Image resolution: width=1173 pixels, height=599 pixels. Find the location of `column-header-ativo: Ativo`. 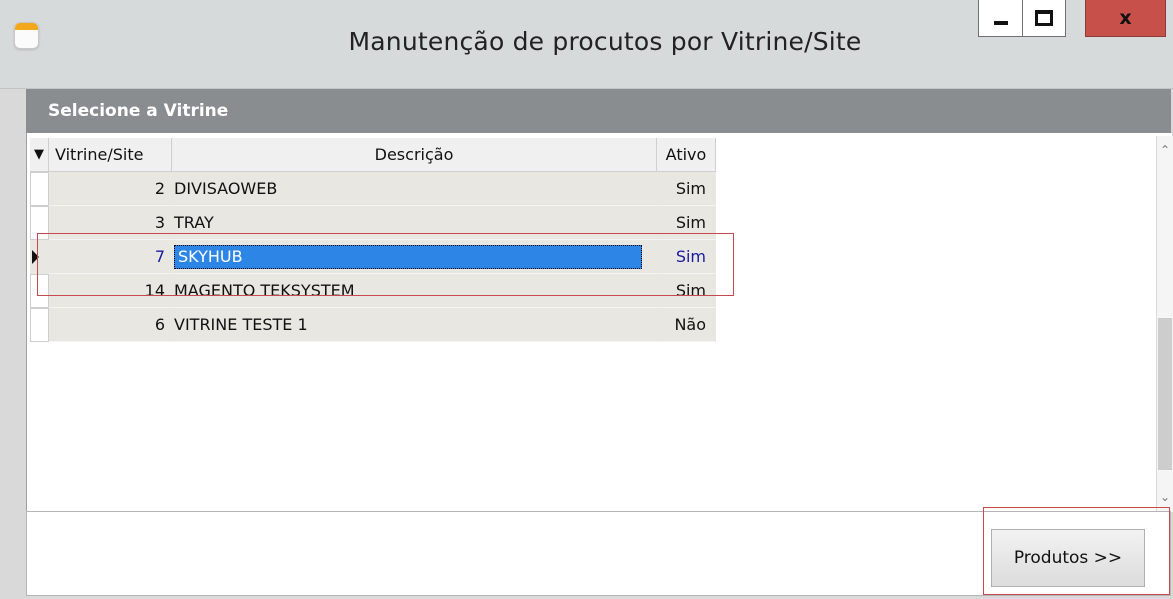

column-header-ativo: Ativo is located at coordinates (686, 155).